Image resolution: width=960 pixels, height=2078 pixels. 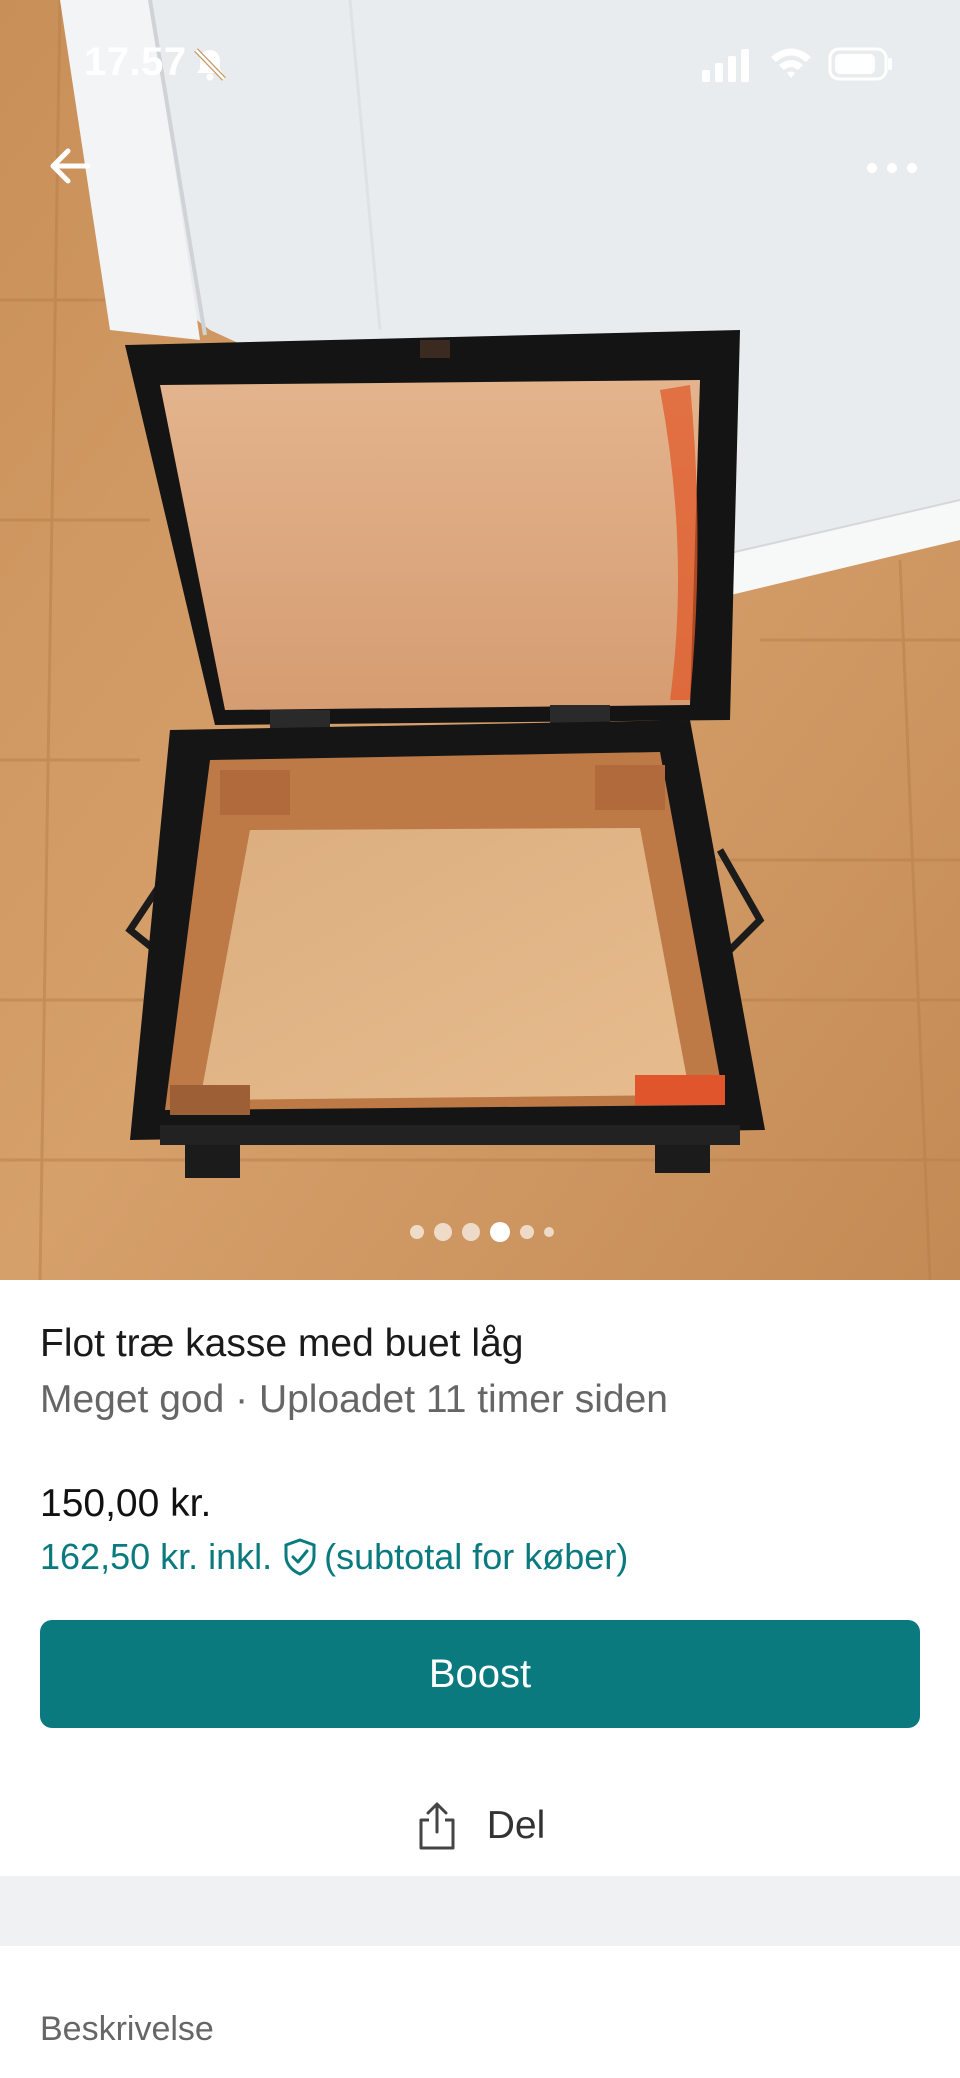 What do you see at coordinates (482, 1232) in the screenshot?
I see `image-pagination` at bounding box center [482, 1232].